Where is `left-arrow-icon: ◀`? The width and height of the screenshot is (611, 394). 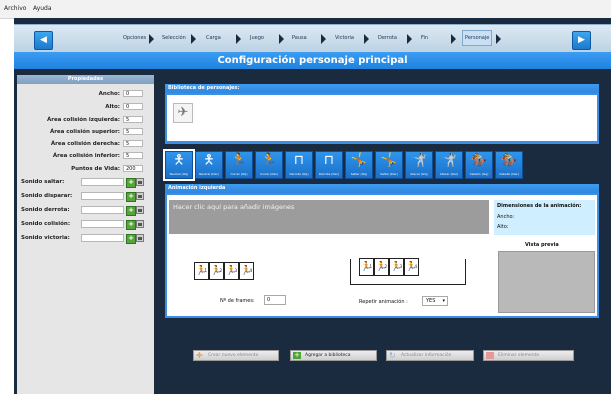 left-arrow-icon: ◀ is located at coordinates (43, 40).